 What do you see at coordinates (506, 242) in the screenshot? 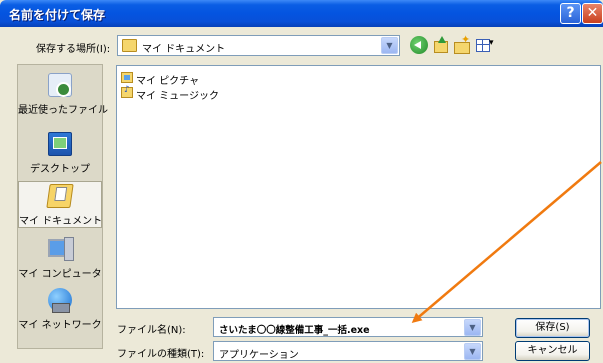
I see `annotation-arrow-icon` at bounding box center [506, 242].